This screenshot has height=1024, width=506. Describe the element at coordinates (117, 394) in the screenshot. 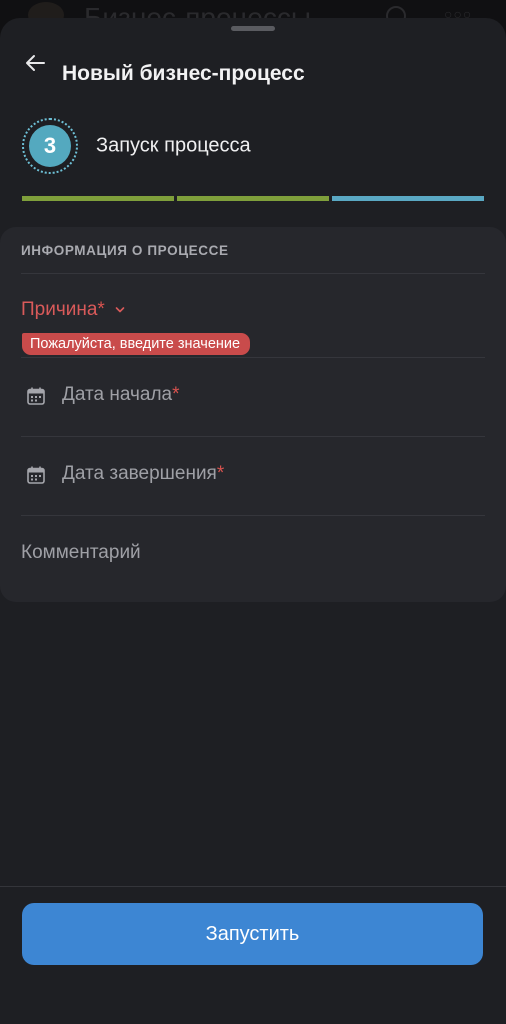

I see `start-date-label: Дата начала` at that location.